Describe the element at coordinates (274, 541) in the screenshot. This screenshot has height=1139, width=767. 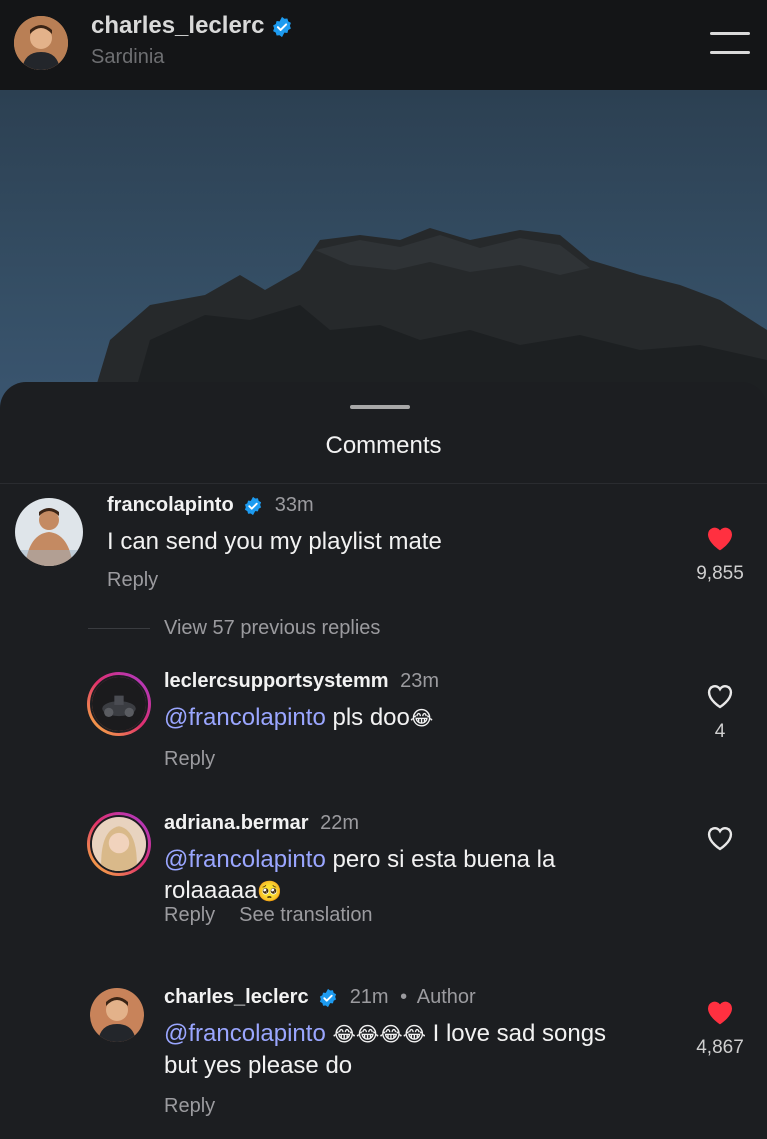
I see `comment-text: I can send you my playlist mate` at that location.